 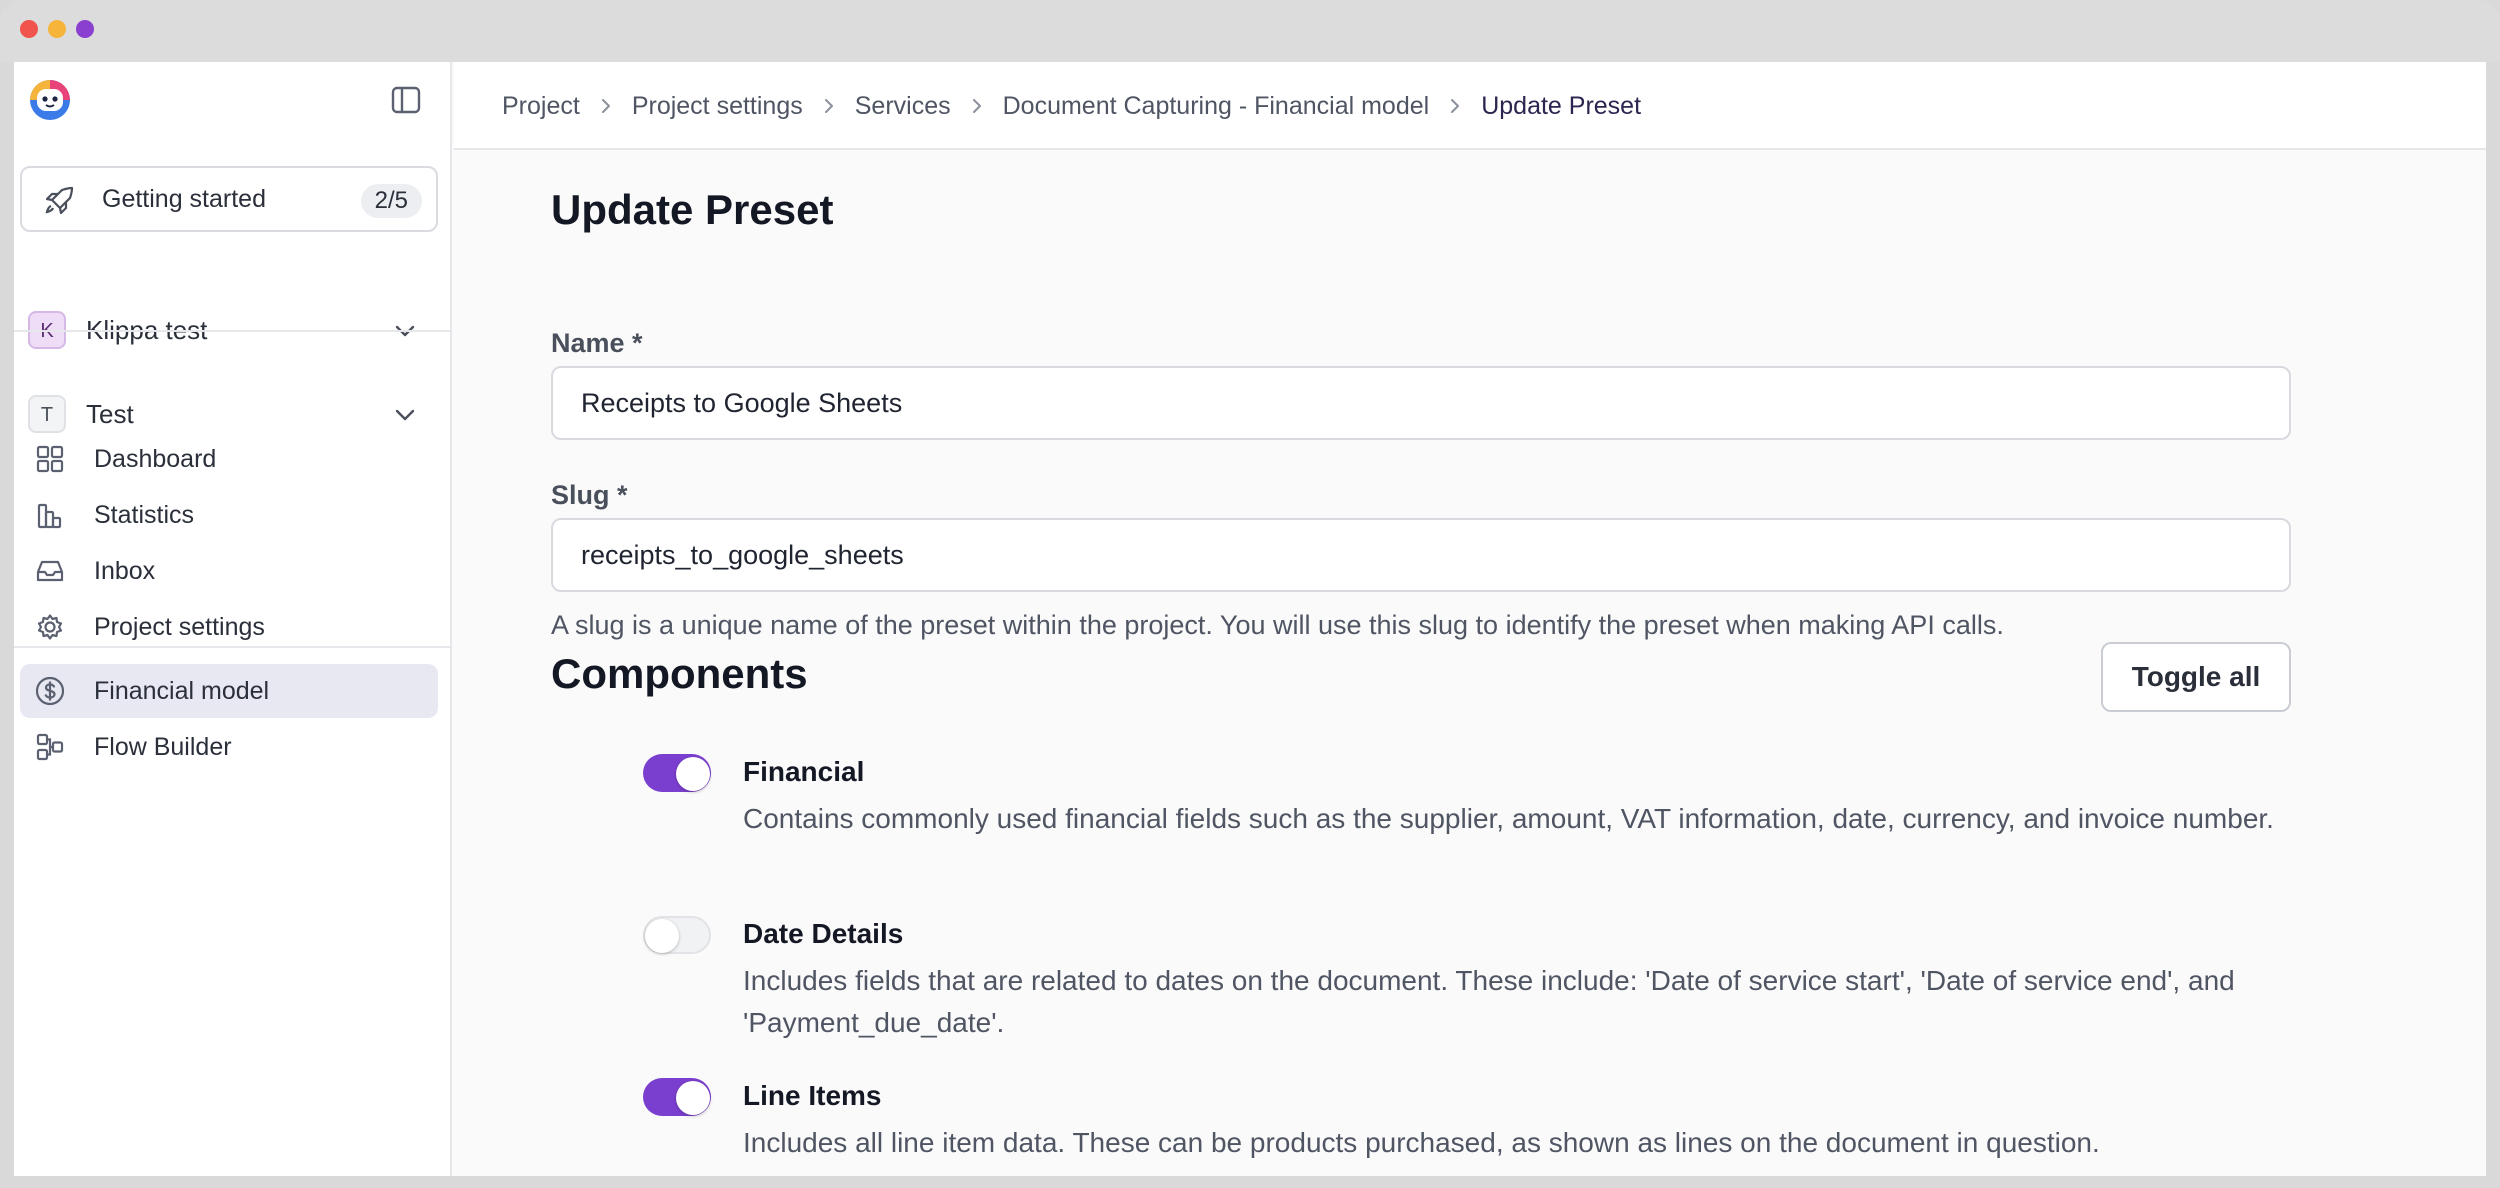 What do you see at coordinates (2196, 677) in the screenshot?
I see `toggle-all-button: Toggle all` at bounding box center [2196, 677].